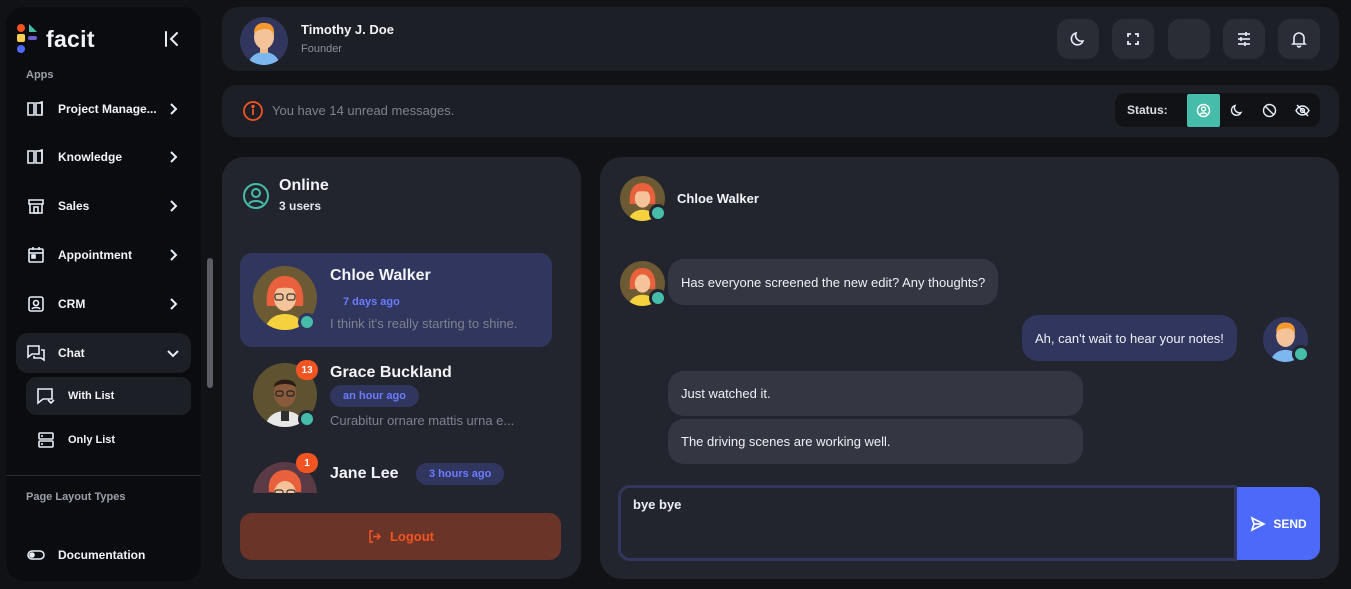 The image size is (1351, 589). I want to click on language-button, so click(1189, 39).